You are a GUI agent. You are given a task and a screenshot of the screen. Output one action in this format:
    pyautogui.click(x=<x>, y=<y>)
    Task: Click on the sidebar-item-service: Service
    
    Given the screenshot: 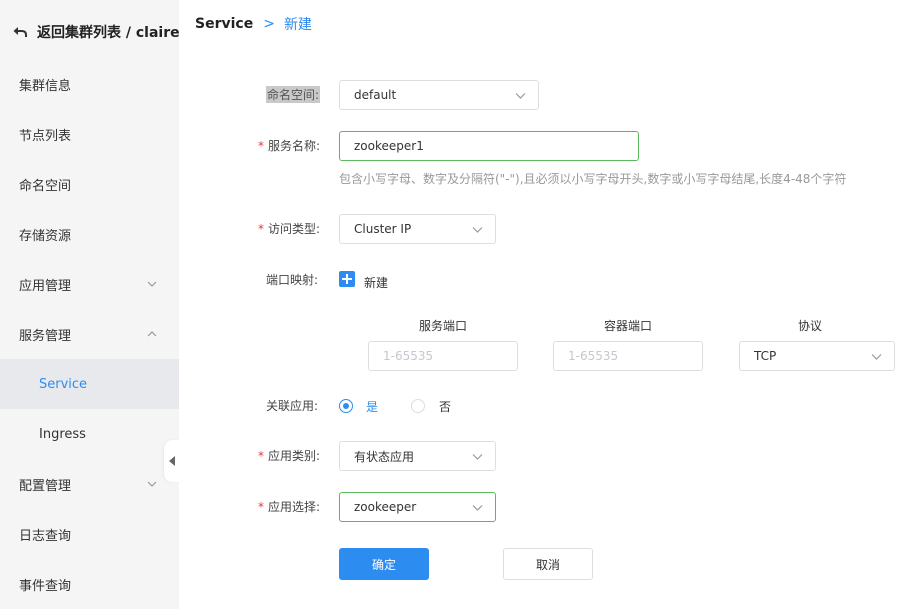 What is the action you would take?
    pyautogui.click(x=89, y=384)
    